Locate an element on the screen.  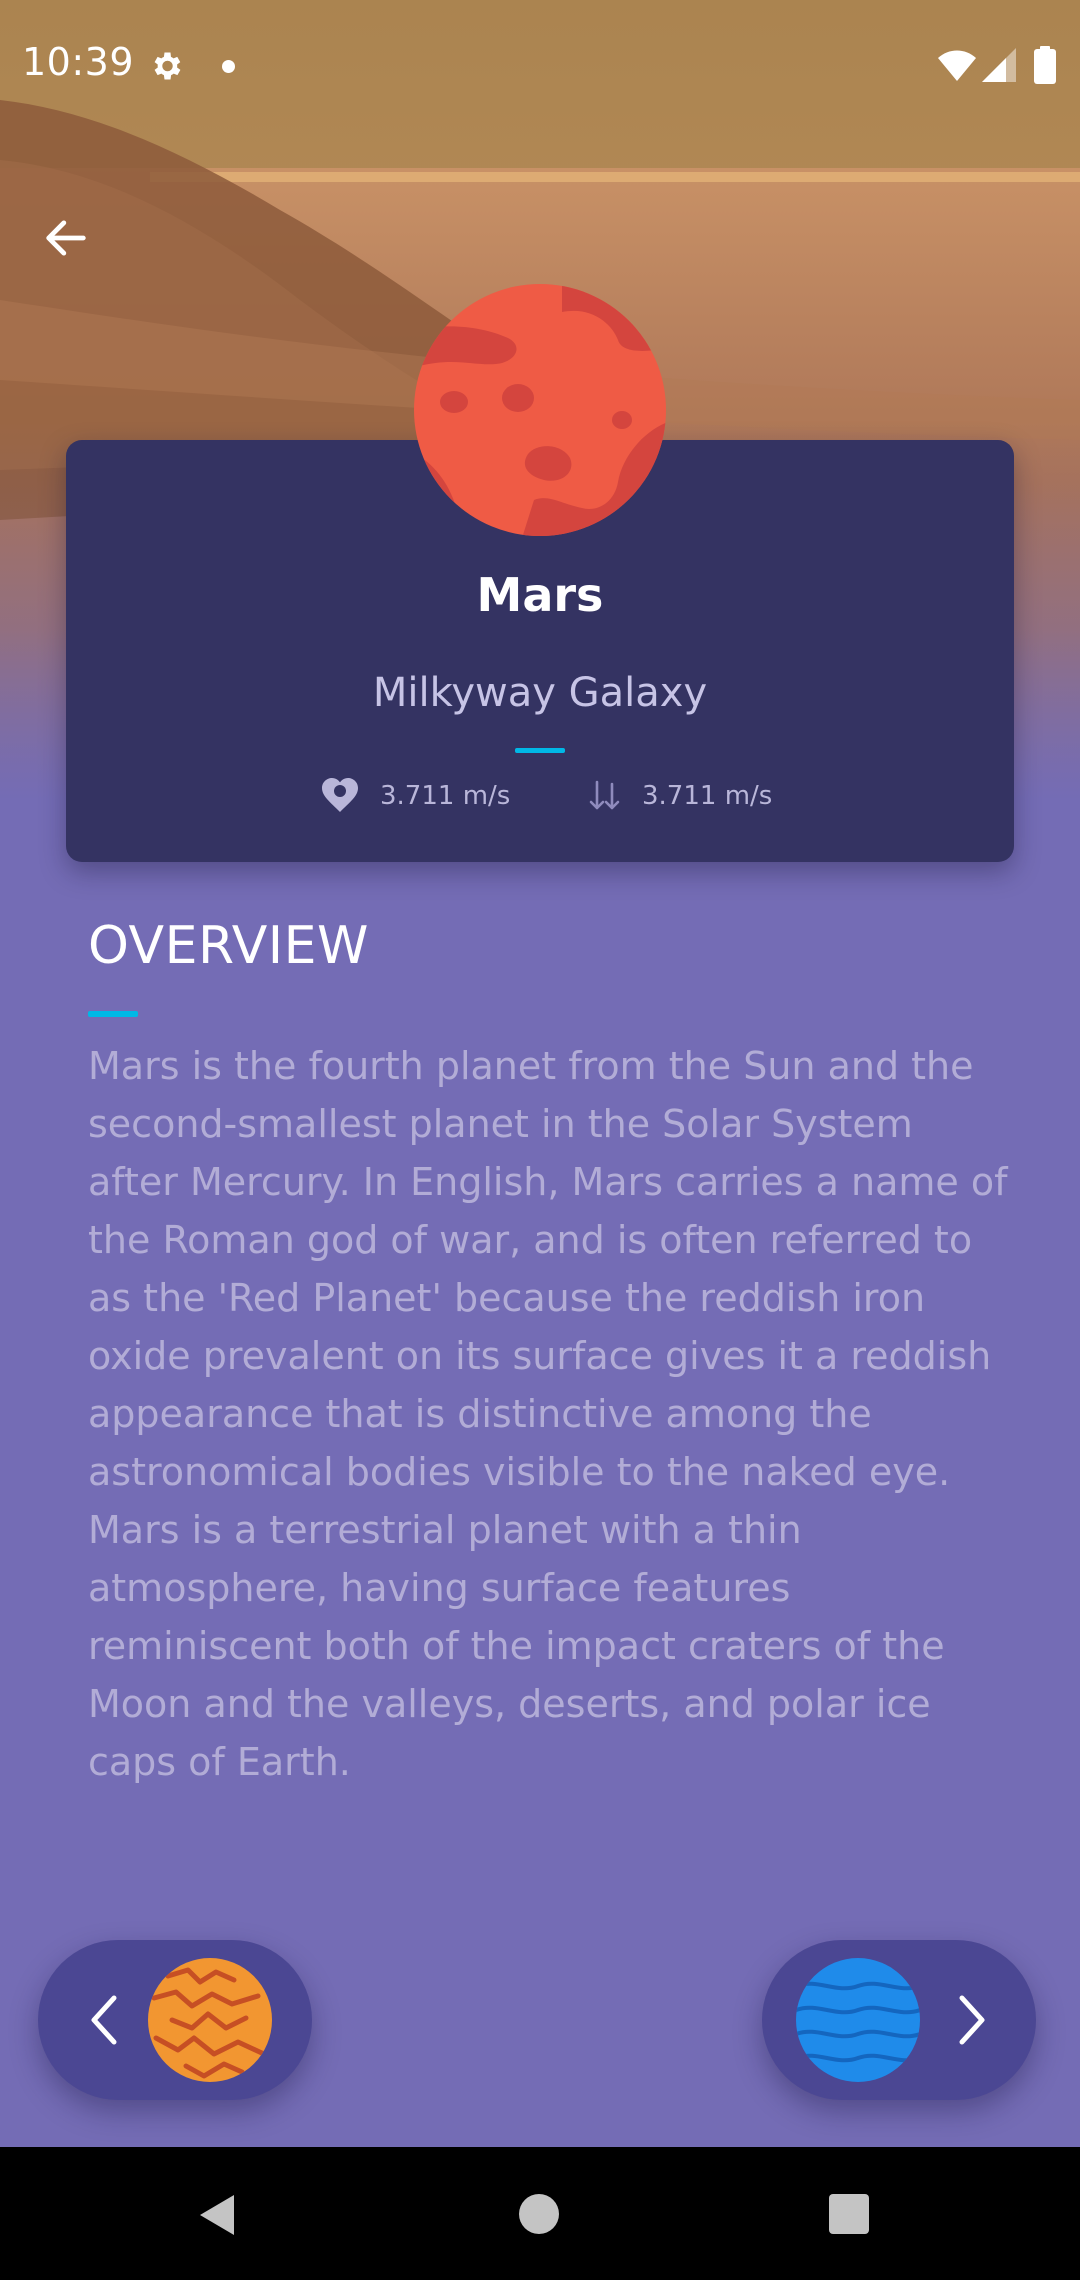
battery-icon is located at coordinates (1045, 67).